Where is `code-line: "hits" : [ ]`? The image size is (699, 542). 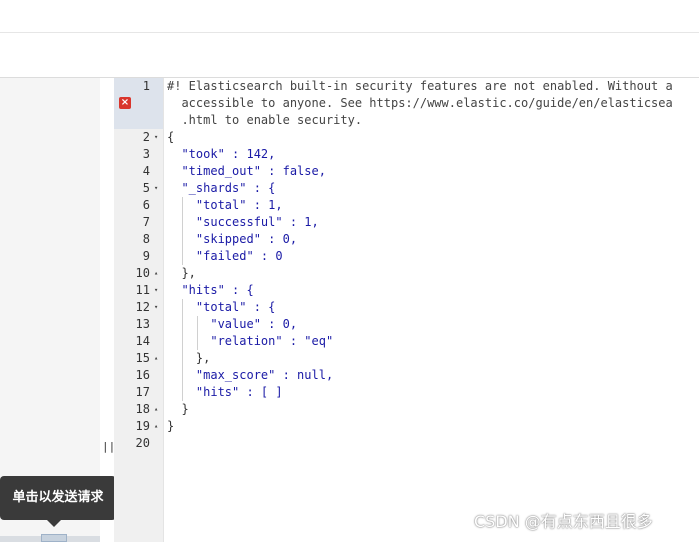 code-line: "hits" : [ ] is located at coordinates (225, 392).